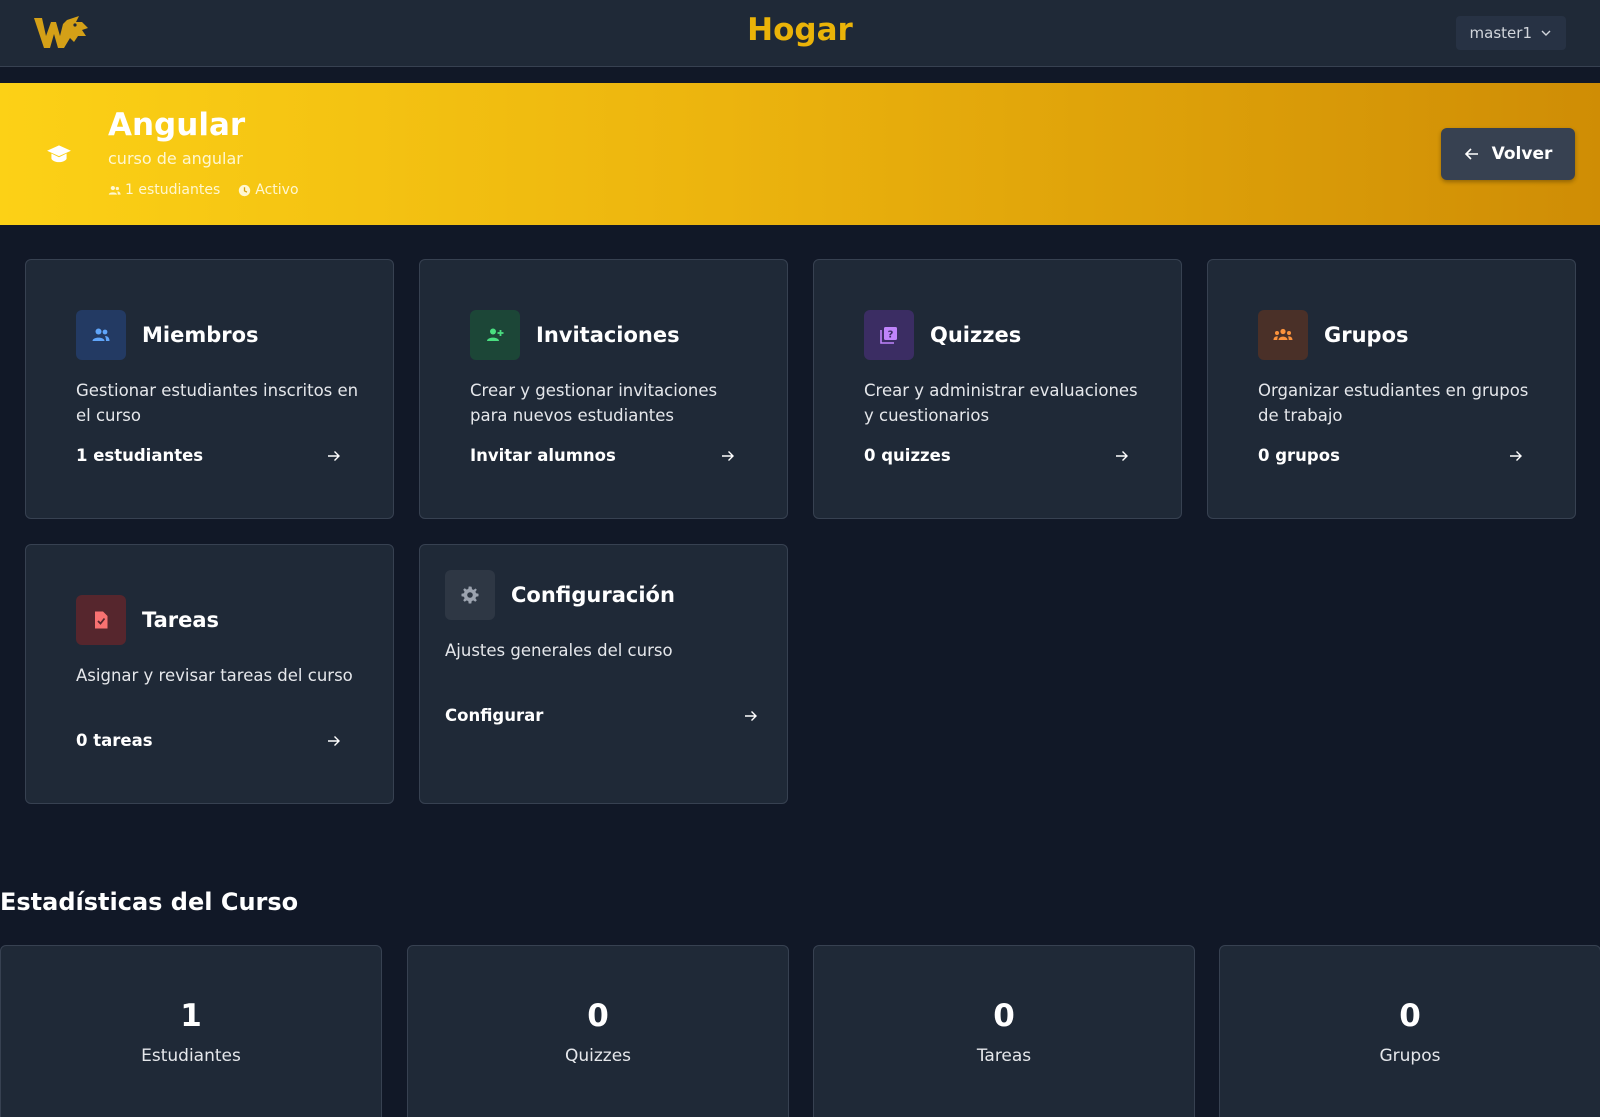 This screenshot has height=1117, width=1600. What do you see at coordinates (1366, 335) in the screenshot?
I see `card-title: Grupos` at bounding box center [1366, 335].